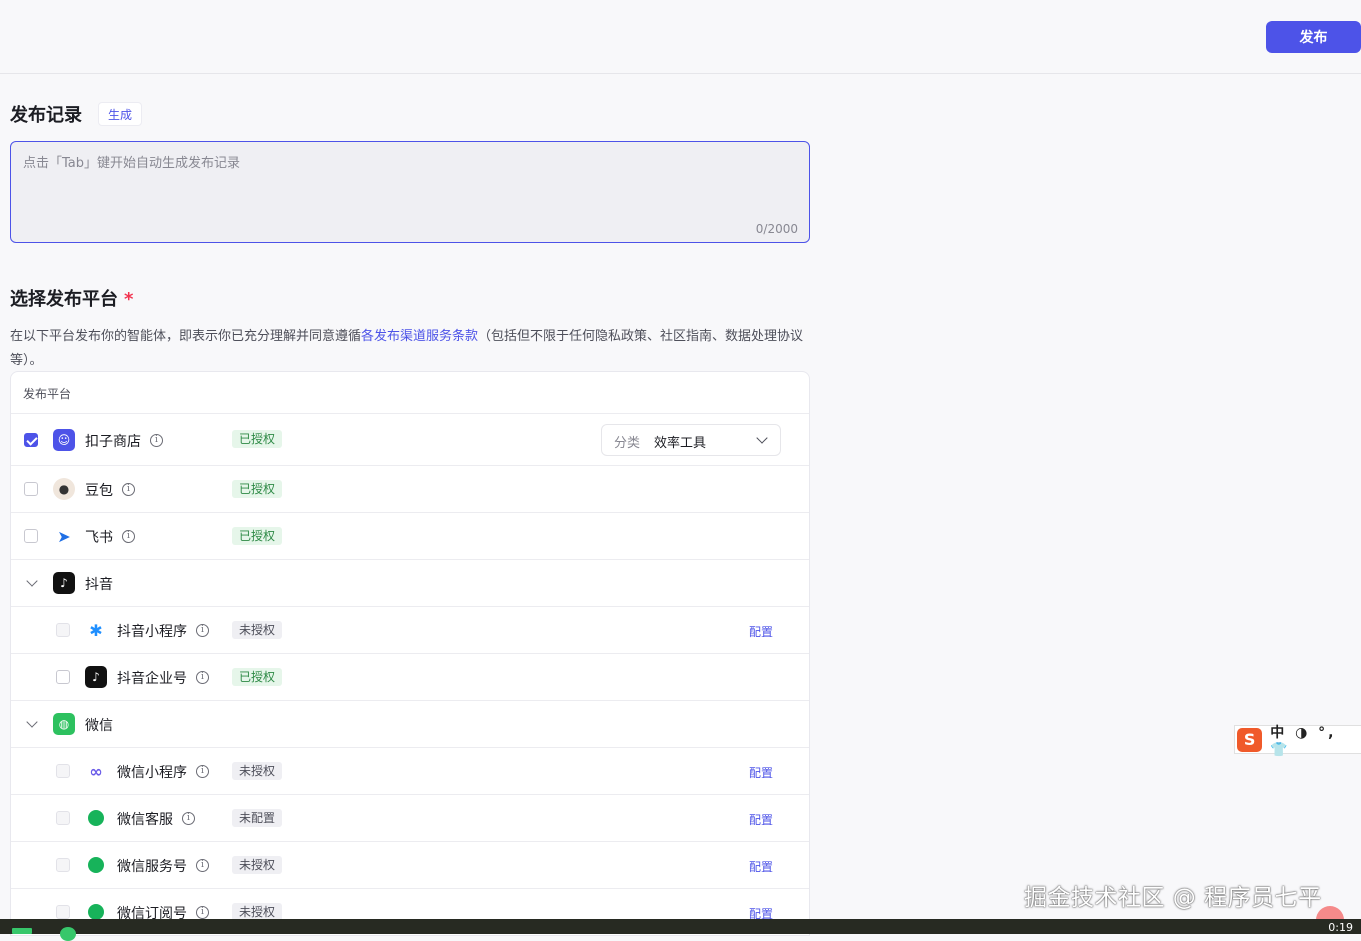  What do you see at coordinates (1173, 898) in the screenshot?
I see `watermark: 掘金技术社区 @ 程序员七平` at bounding box center [1173, 898].